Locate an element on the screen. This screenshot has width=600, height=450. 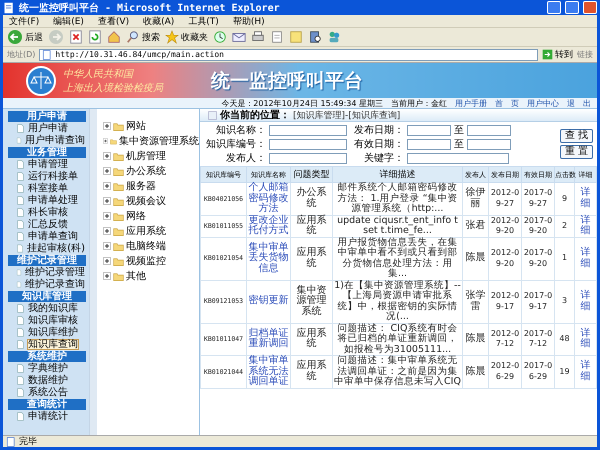
sidebar-item: 维护记录查询 is located at coordinates (55, 284).